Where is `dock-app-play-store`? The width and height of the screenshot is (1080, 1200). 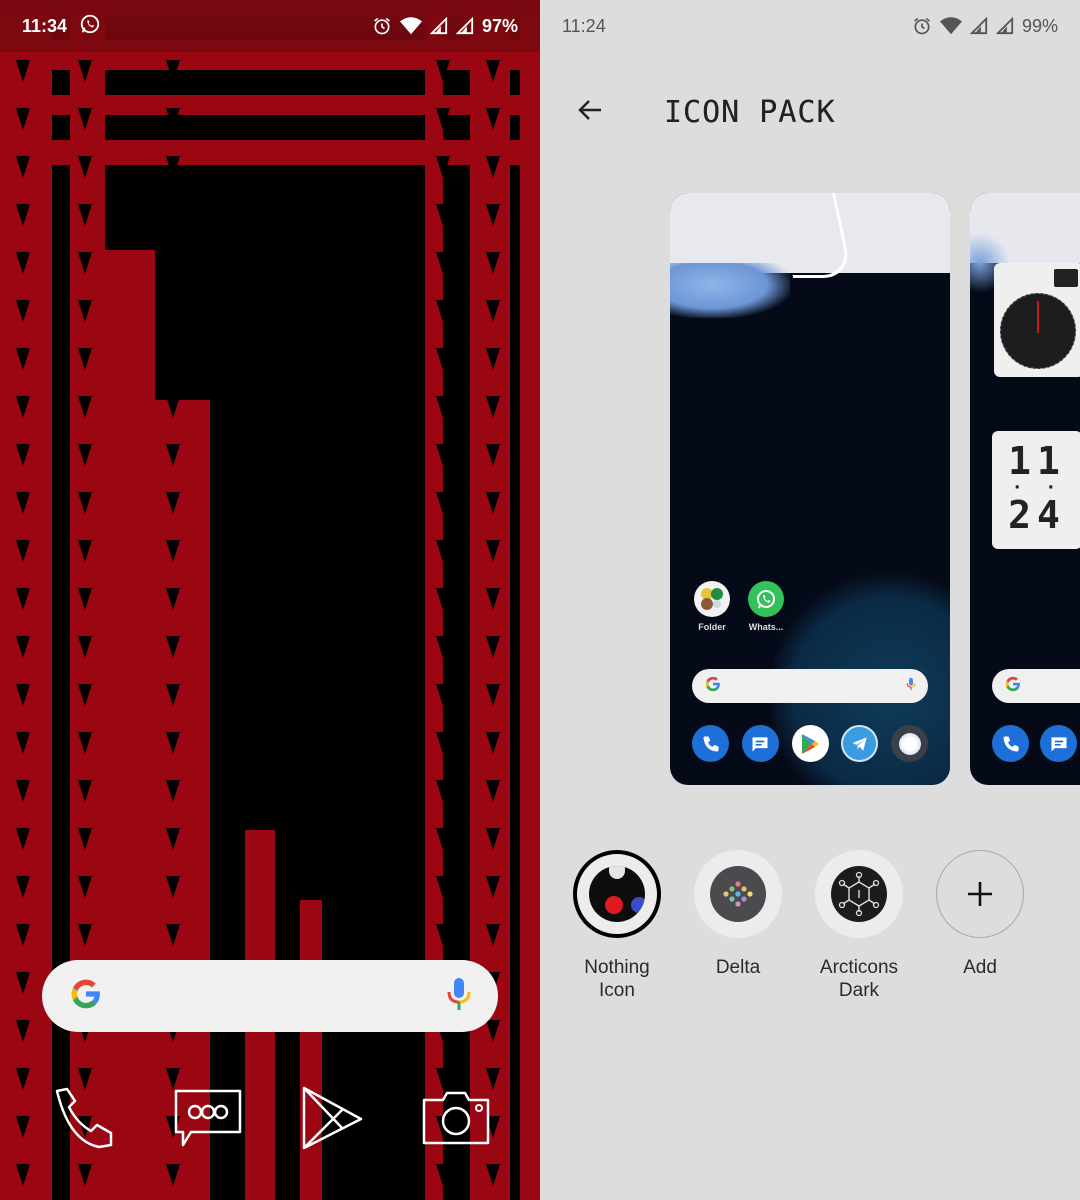
dock-app-play-store is located at coordinates (332, 1120).